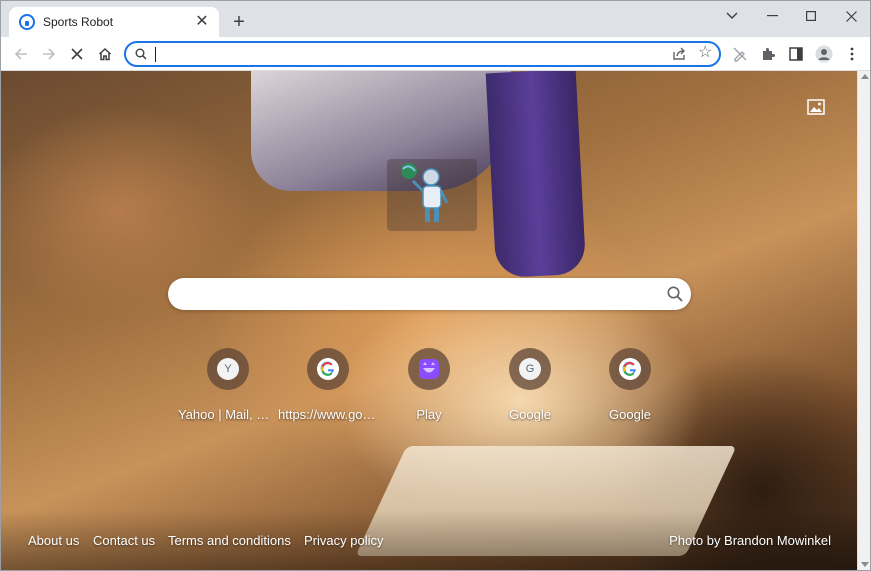  What do you see at coordinates (425, 192) in the screenshot?
I see `robot-logo-icon` at bounding box center [425, 192].